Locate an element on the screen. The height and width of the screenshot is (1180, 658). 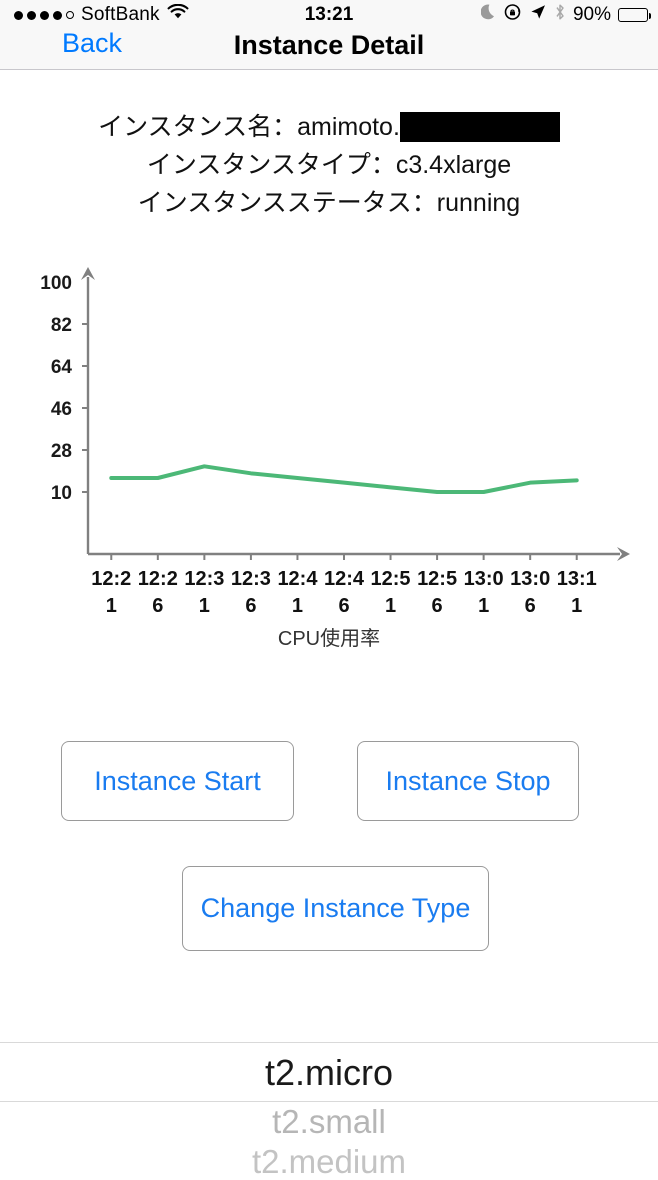
status-bar-right: 90% is located at coordinates (565, 15).